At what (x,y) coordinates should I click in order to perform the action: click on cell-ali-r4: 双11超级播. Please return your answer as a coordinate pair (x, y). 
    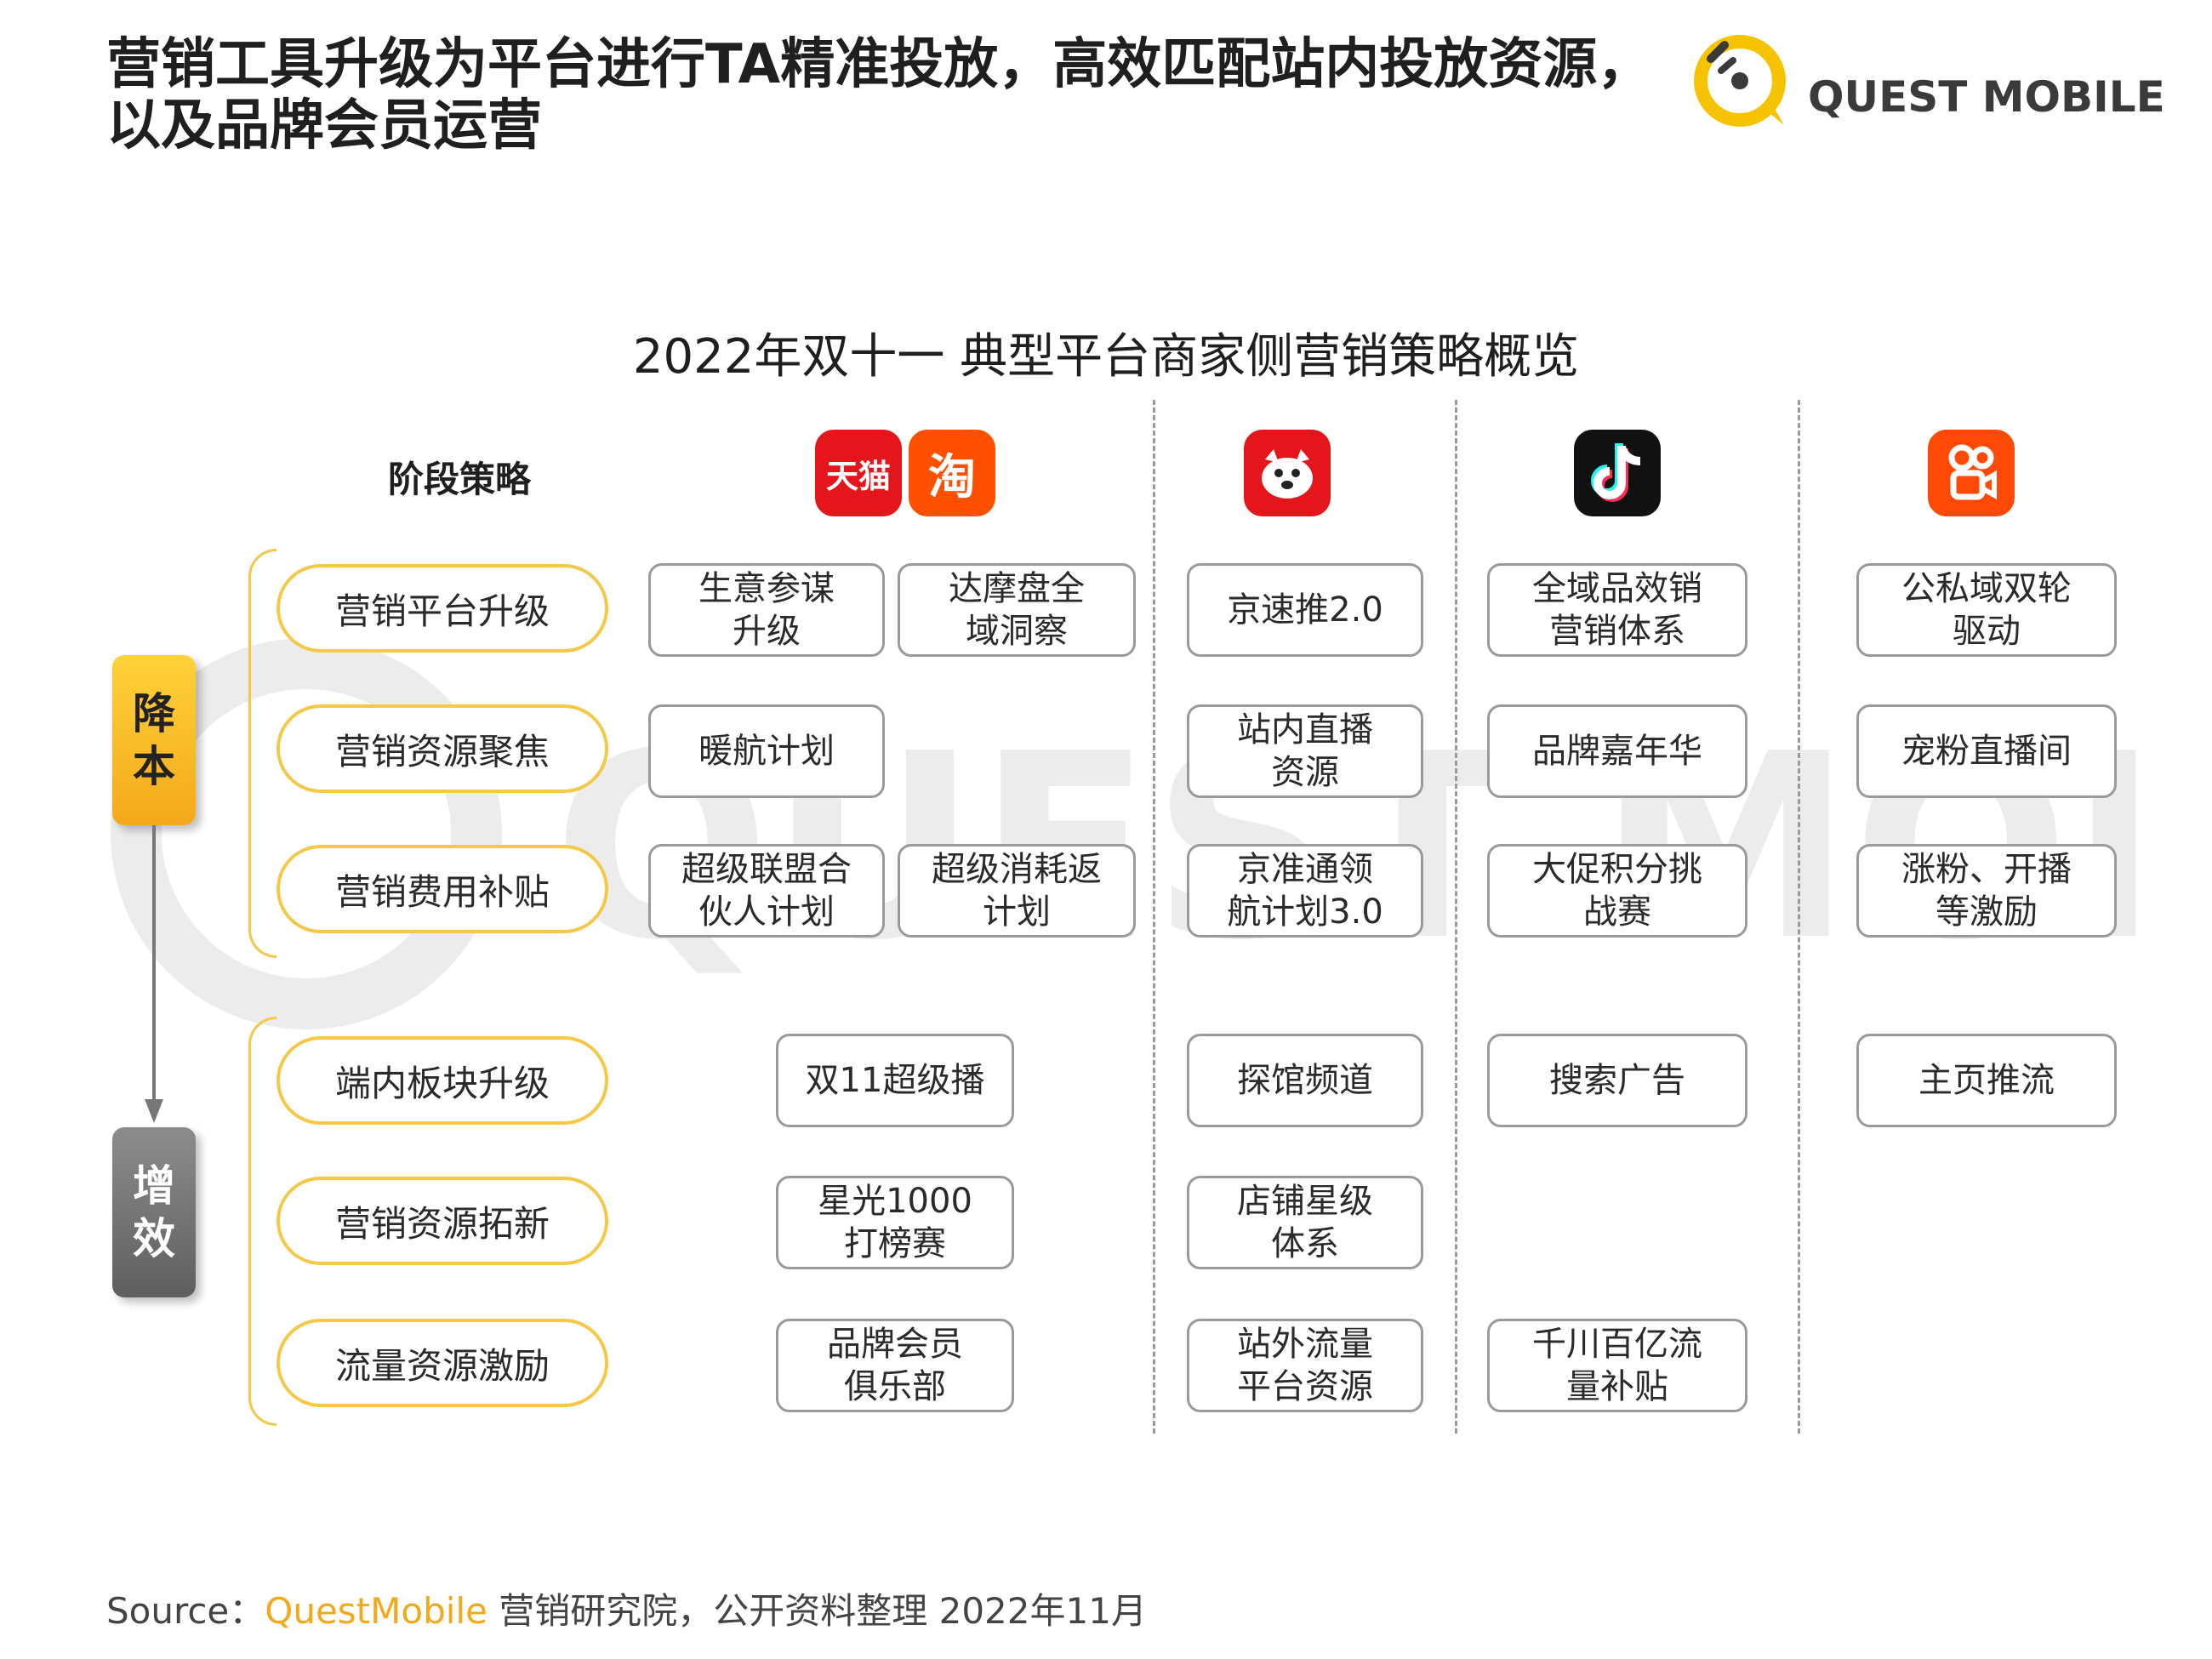
    Looking at the image, I should click on (895, 1080).